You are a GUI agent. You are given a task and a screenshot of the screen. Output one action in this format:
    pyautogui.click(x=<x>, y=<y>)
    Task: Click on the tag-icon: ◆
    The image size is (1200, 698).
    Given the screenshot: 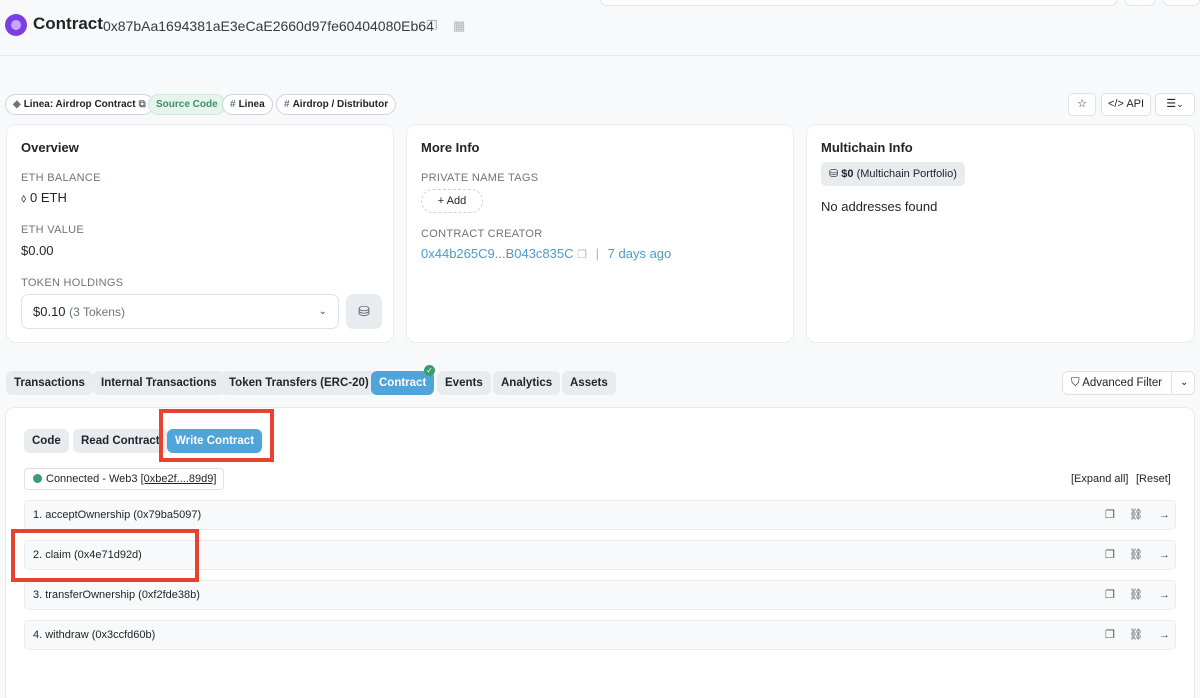 What is the action you would take?
    pyautogui.click(x=17, y=104)
    